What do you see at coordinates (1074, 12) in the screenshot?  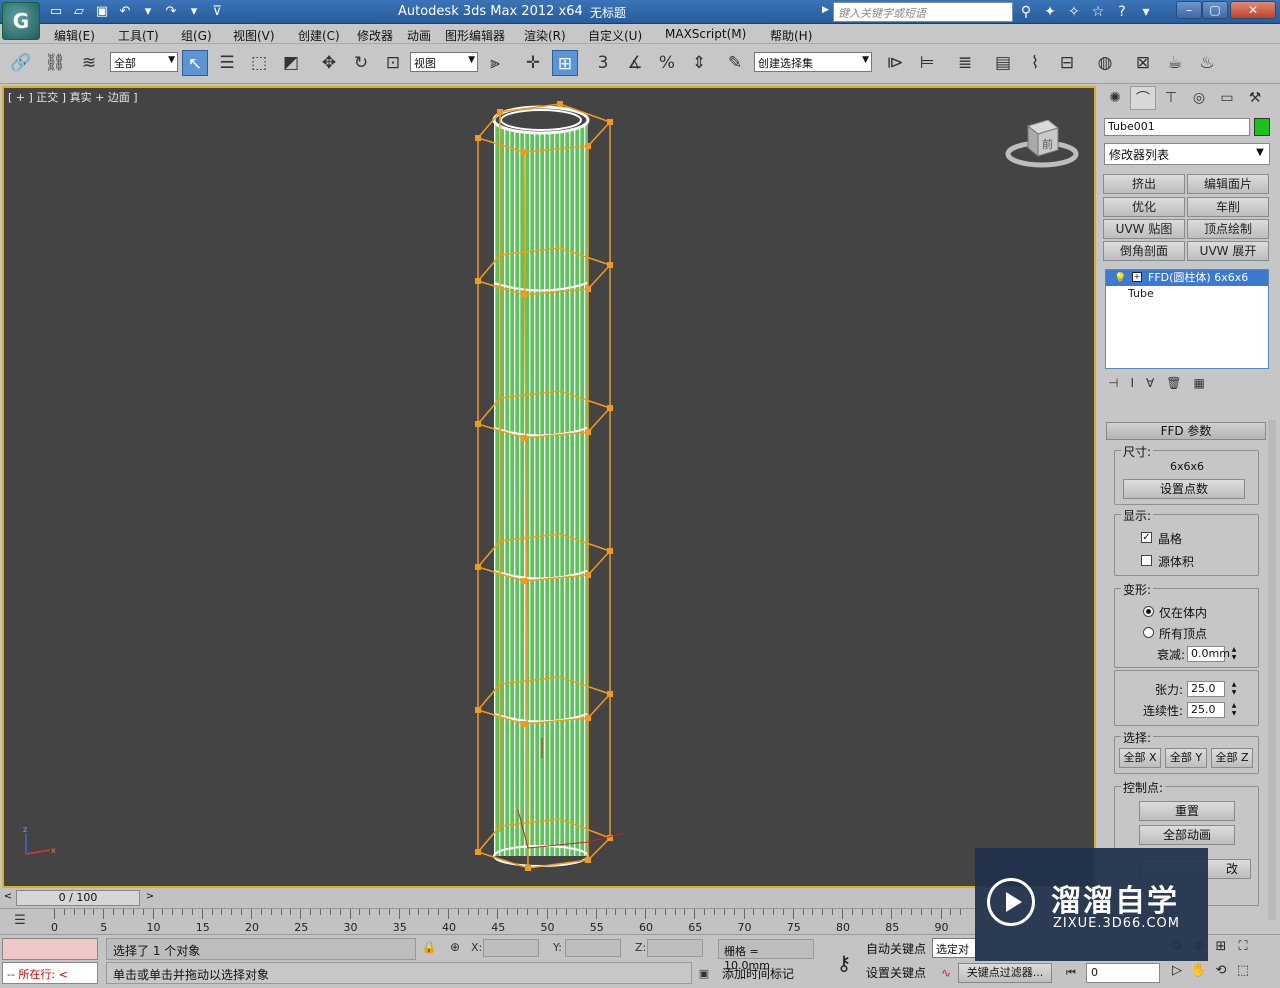 I see `communication-icon: ✧` at bounding box center [1074, 12].